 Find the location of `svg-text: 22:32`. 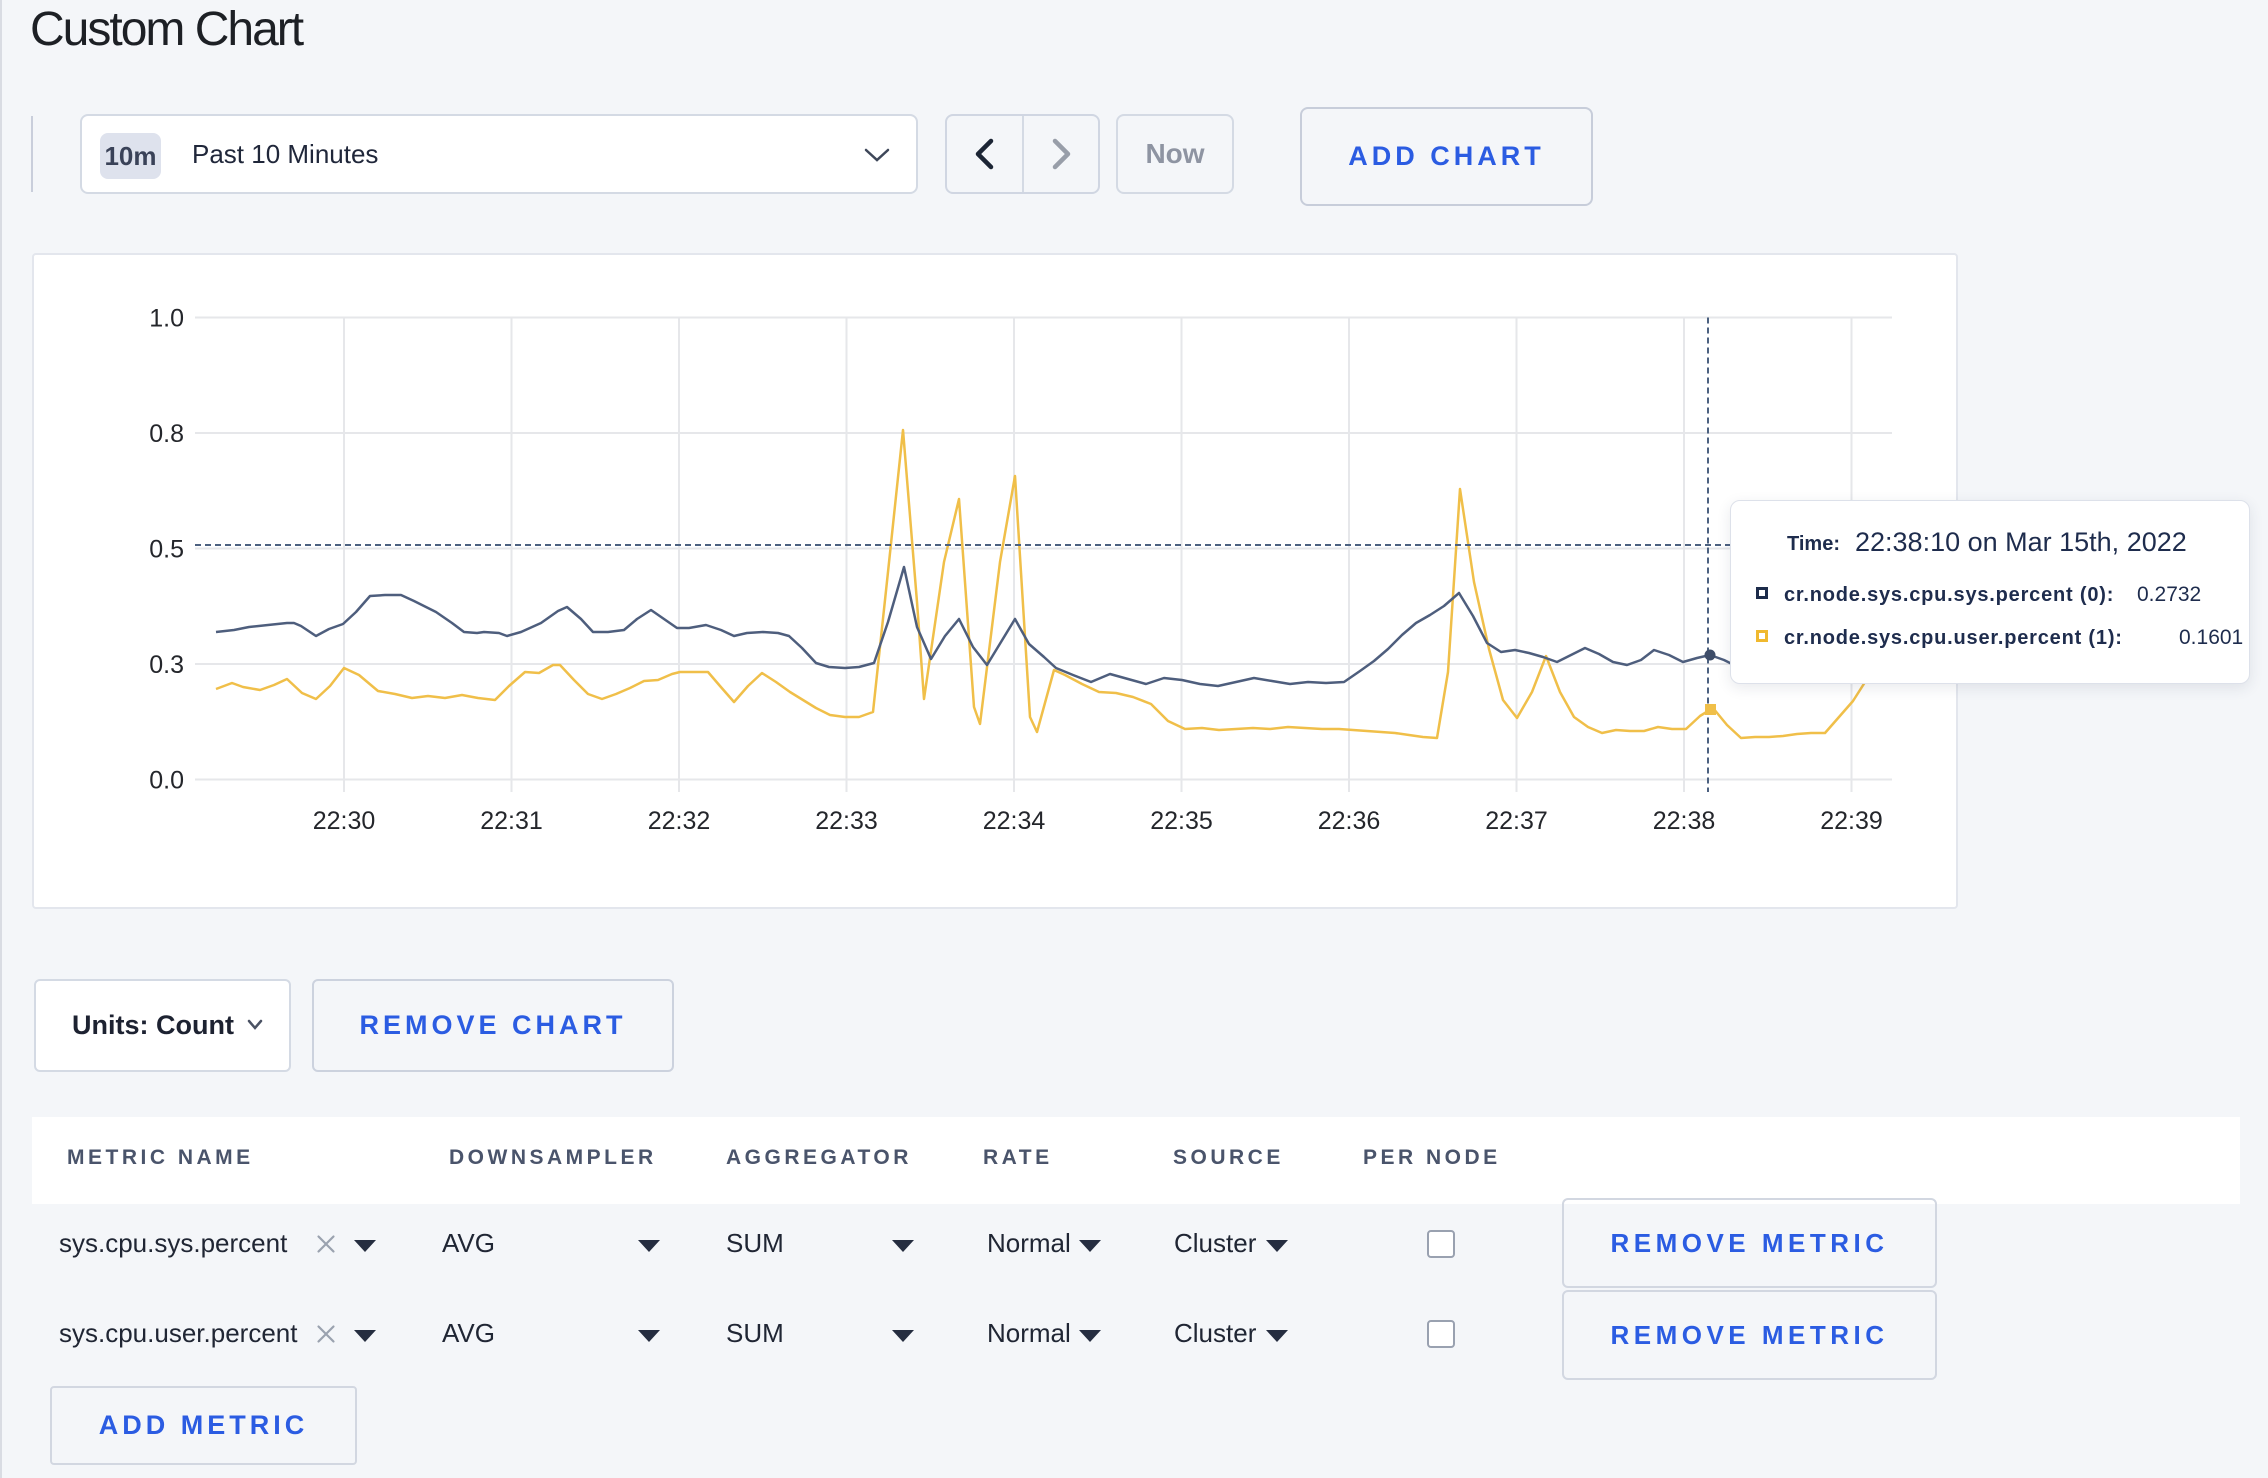

svg-text: 22:32 is located at coordinates (679, 821).